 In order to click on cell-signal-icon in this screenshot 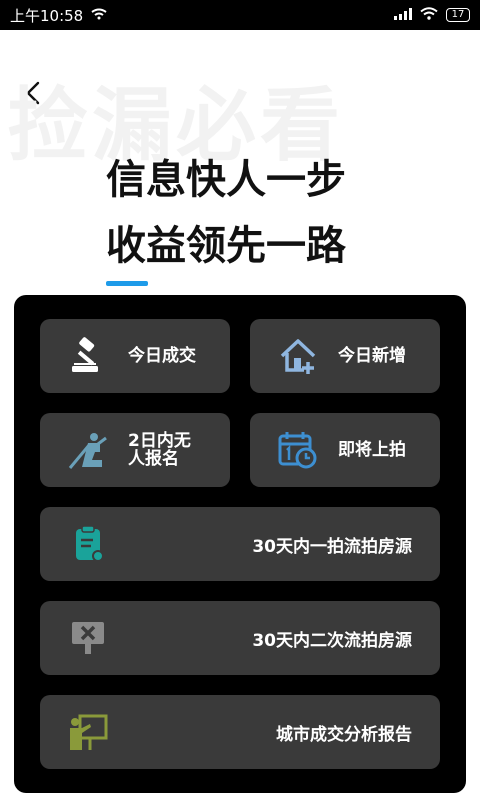, I will do `click(403, 15)`.